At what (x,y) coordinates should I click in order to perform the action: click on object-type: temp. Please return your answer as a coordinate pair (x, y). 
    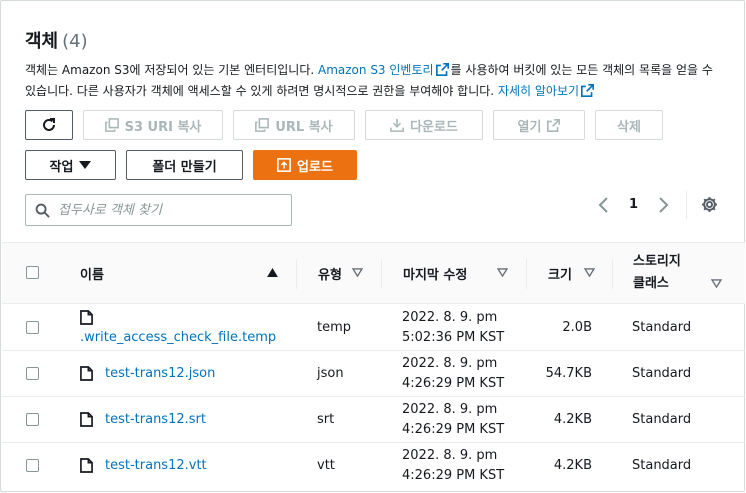
    Looking at the image, I should click on (334, 327).